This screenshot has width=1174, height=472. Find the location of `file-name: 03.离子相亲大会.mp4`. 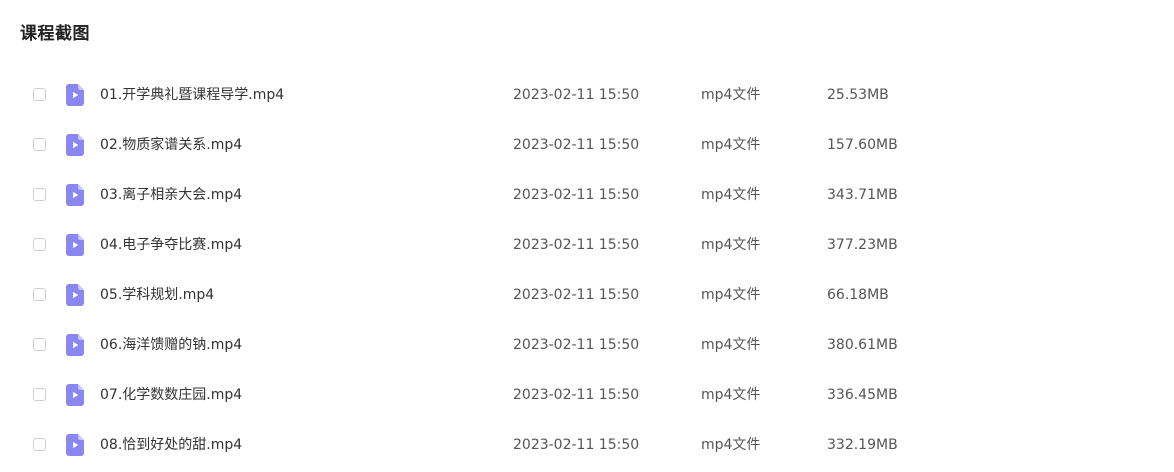

file-name: 03.离子相亲大会.mp4 is located at coordinates (171, 195).